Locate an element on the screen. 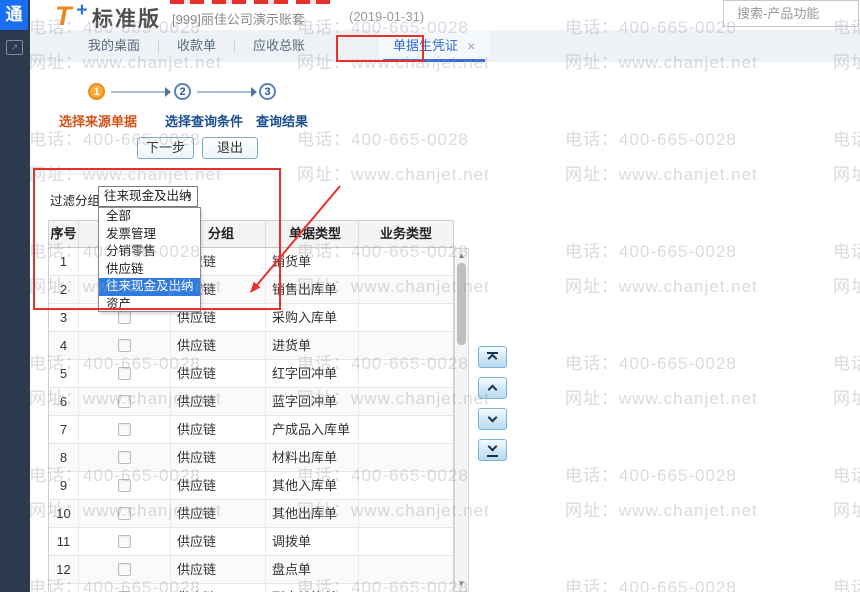 The width and height of the screenshot is (860, 592). tab-收款单: 收款单 is located at coordinates (196, 46).